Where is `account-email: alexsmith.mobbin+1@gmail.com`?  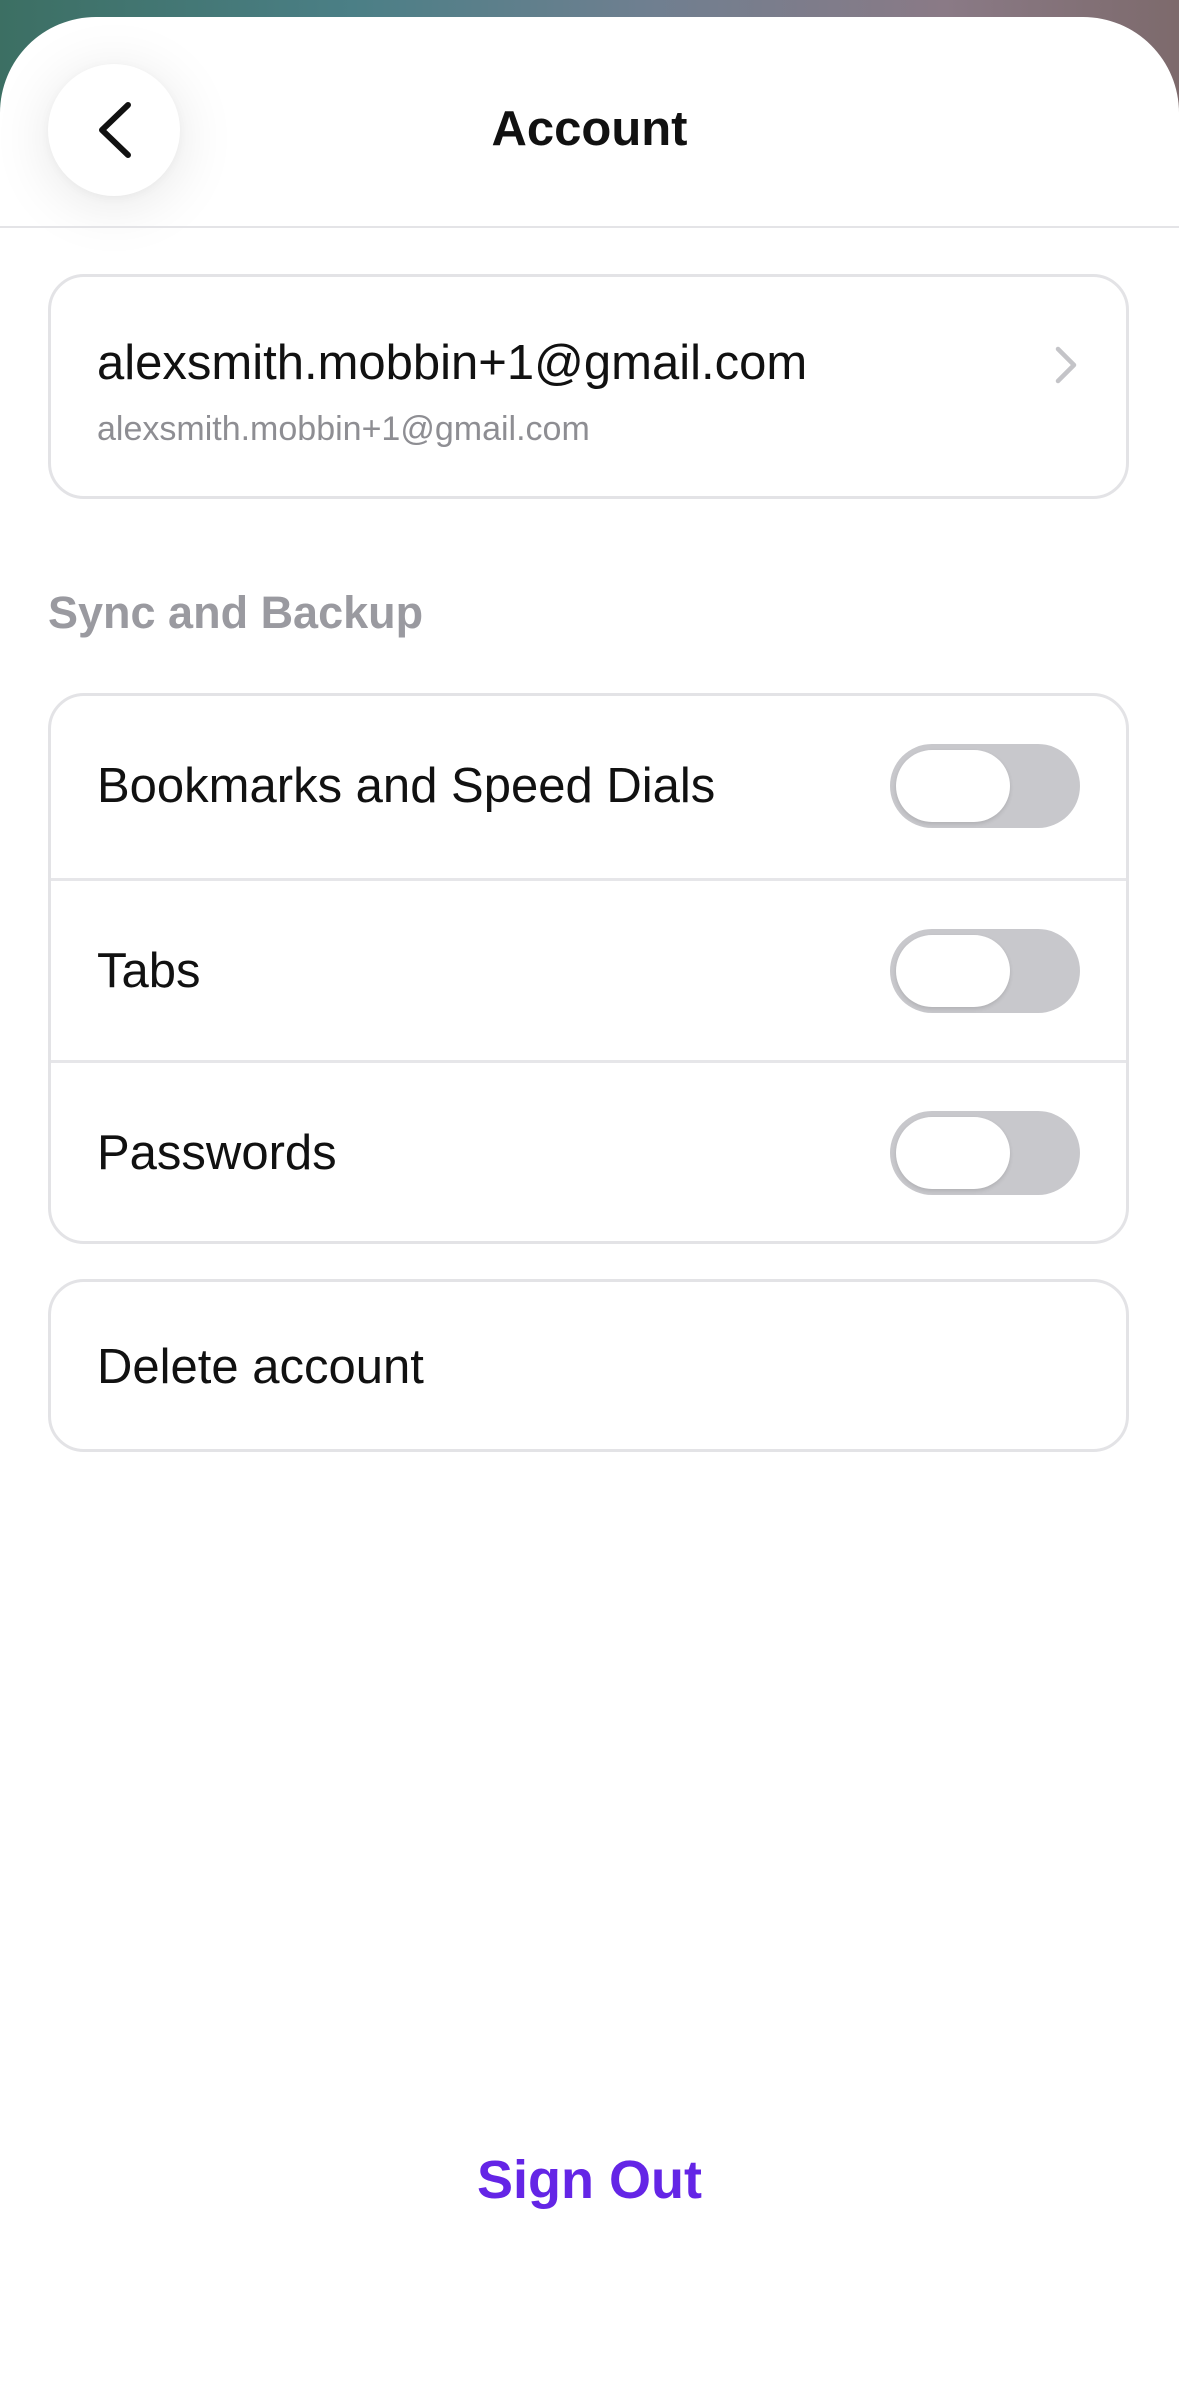
account-email: alexsmith.mobbin+1@gmail.com is located at coordinates (452, 363).